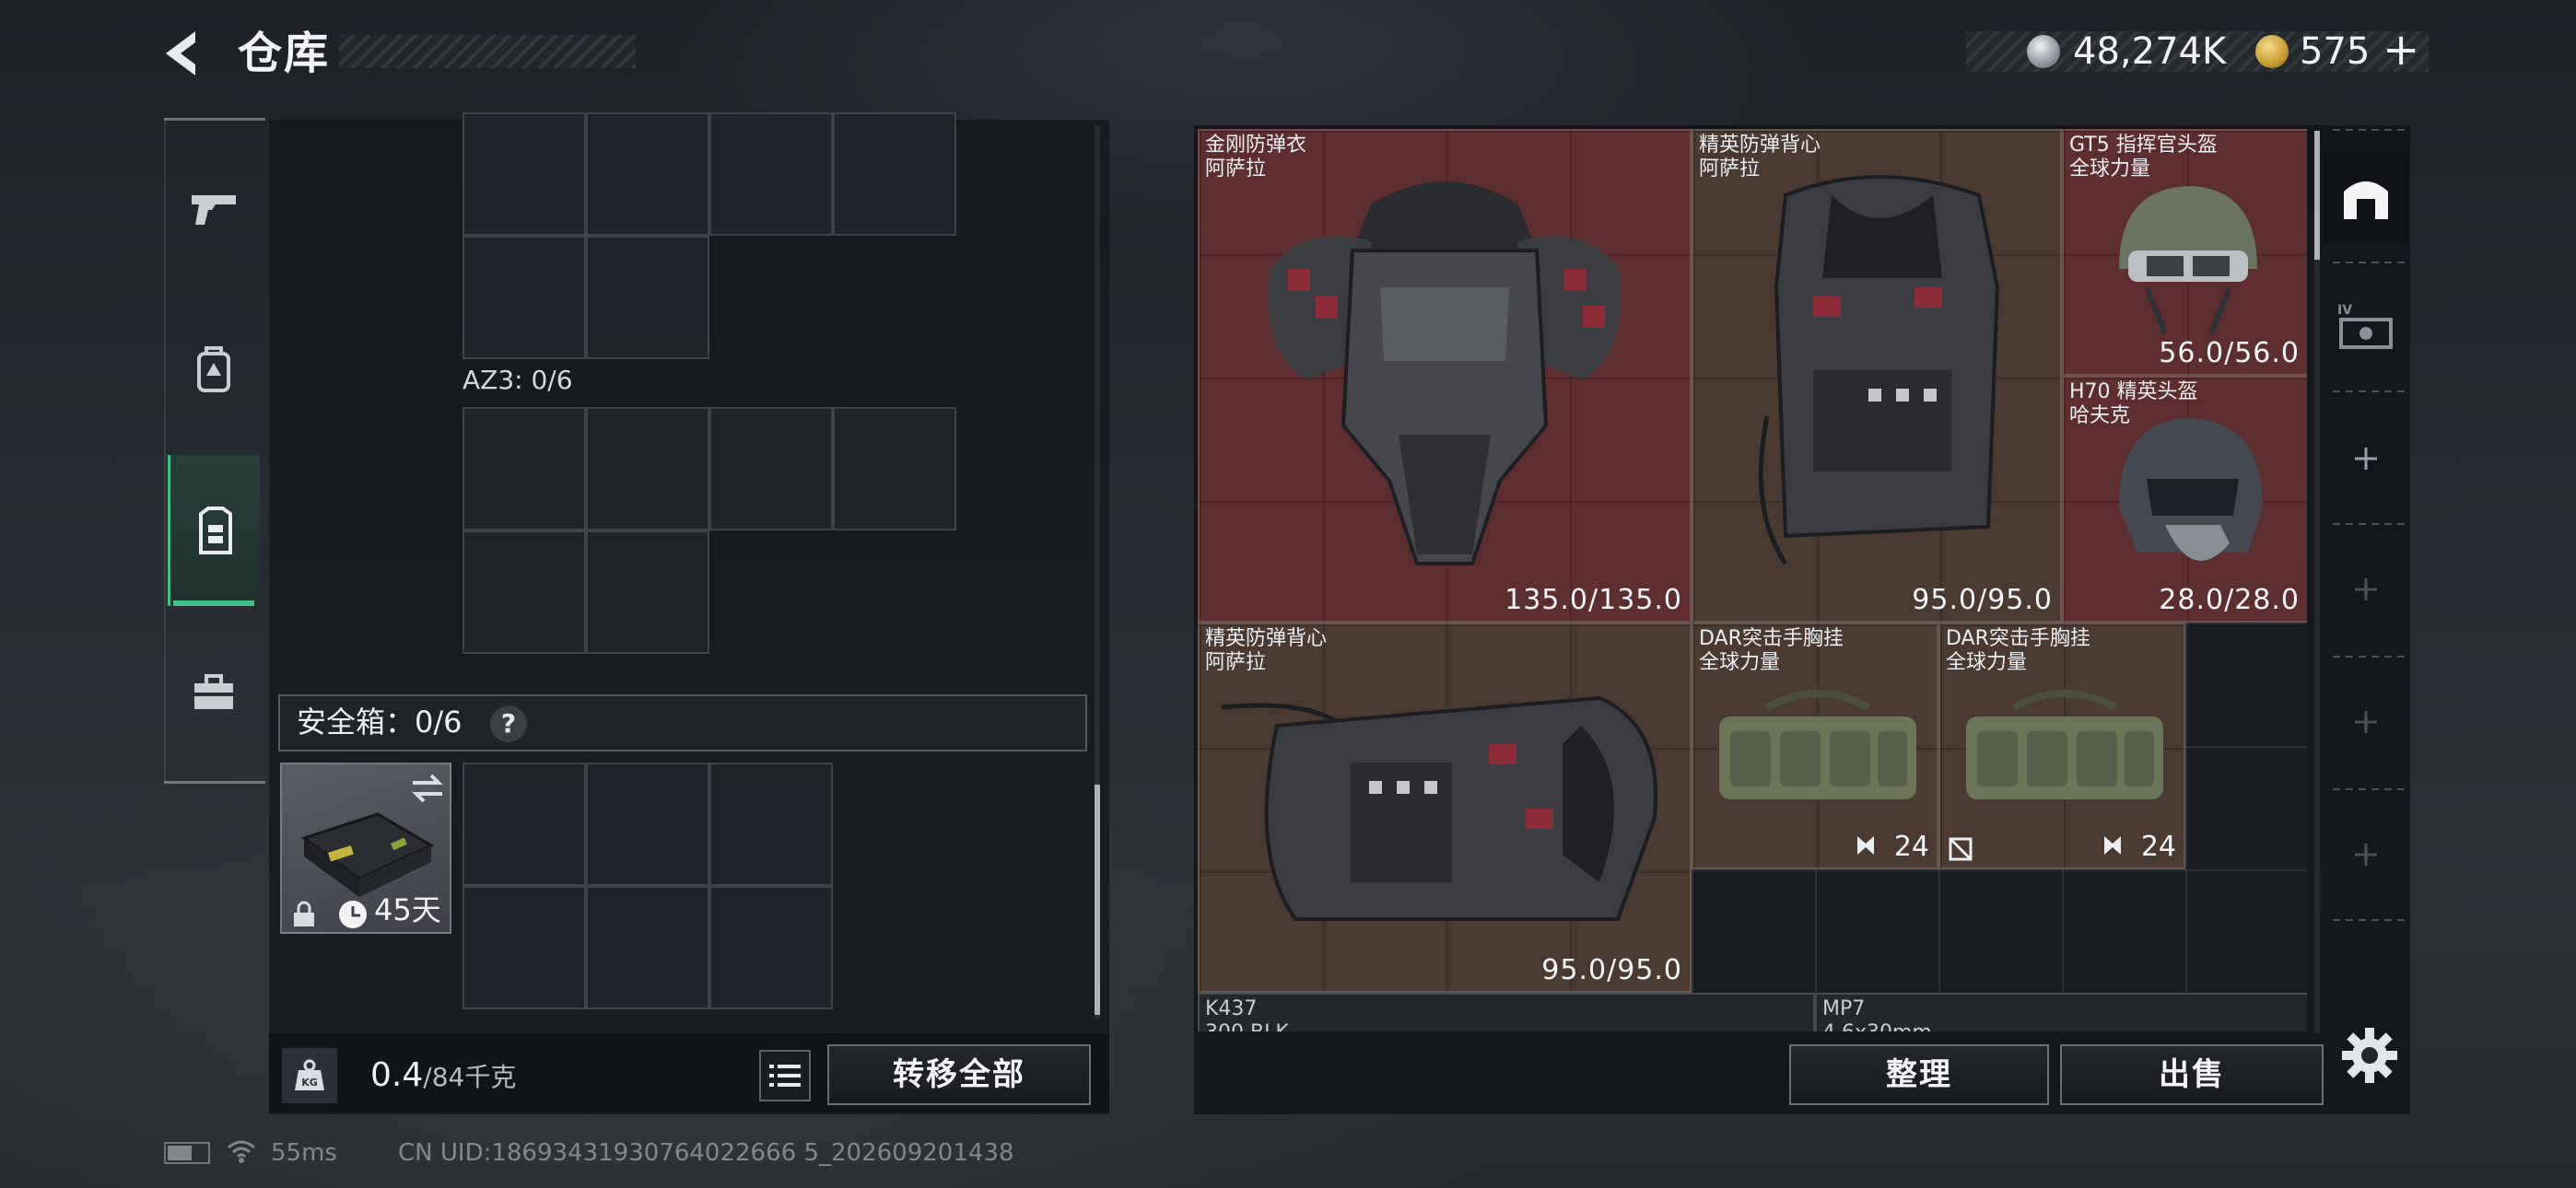  Describe the element at coordinates (1445, 376) in the screenshot. I see `stash-item-armor: 金刚防弹衣 阿萨拉 135.0/135.0` at that location.